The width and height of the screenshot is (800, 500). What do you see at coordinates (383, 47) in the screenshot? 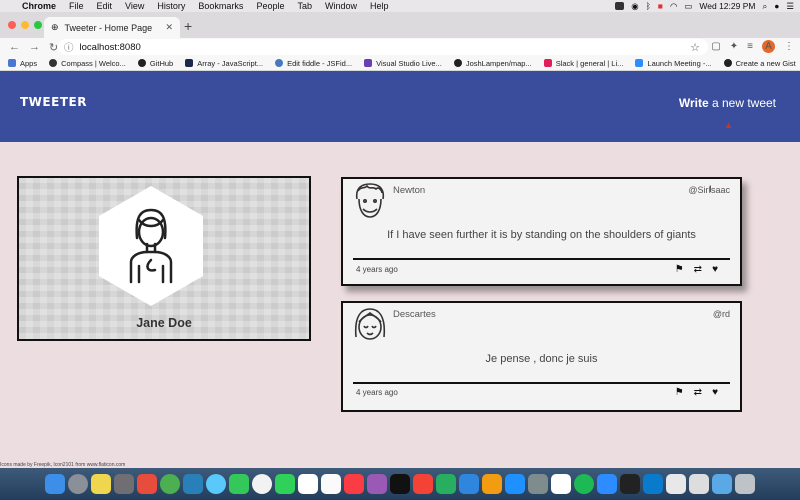
I see `address-bar: ⓘ localhost:8080 ☆` at bounding box center [383, 47].